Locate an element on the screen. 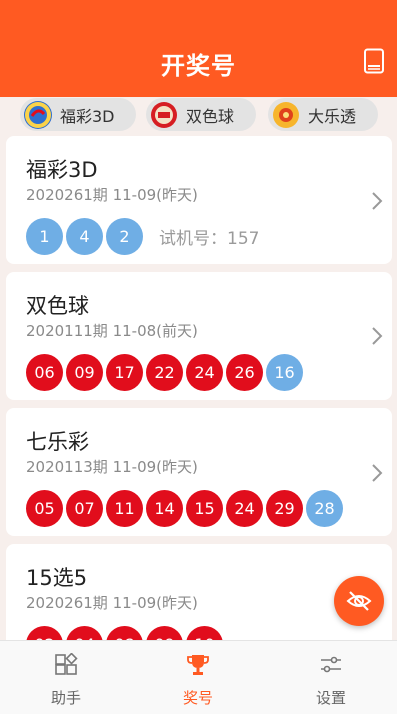  red-ball: 26 is located at coordinates (244, 372).